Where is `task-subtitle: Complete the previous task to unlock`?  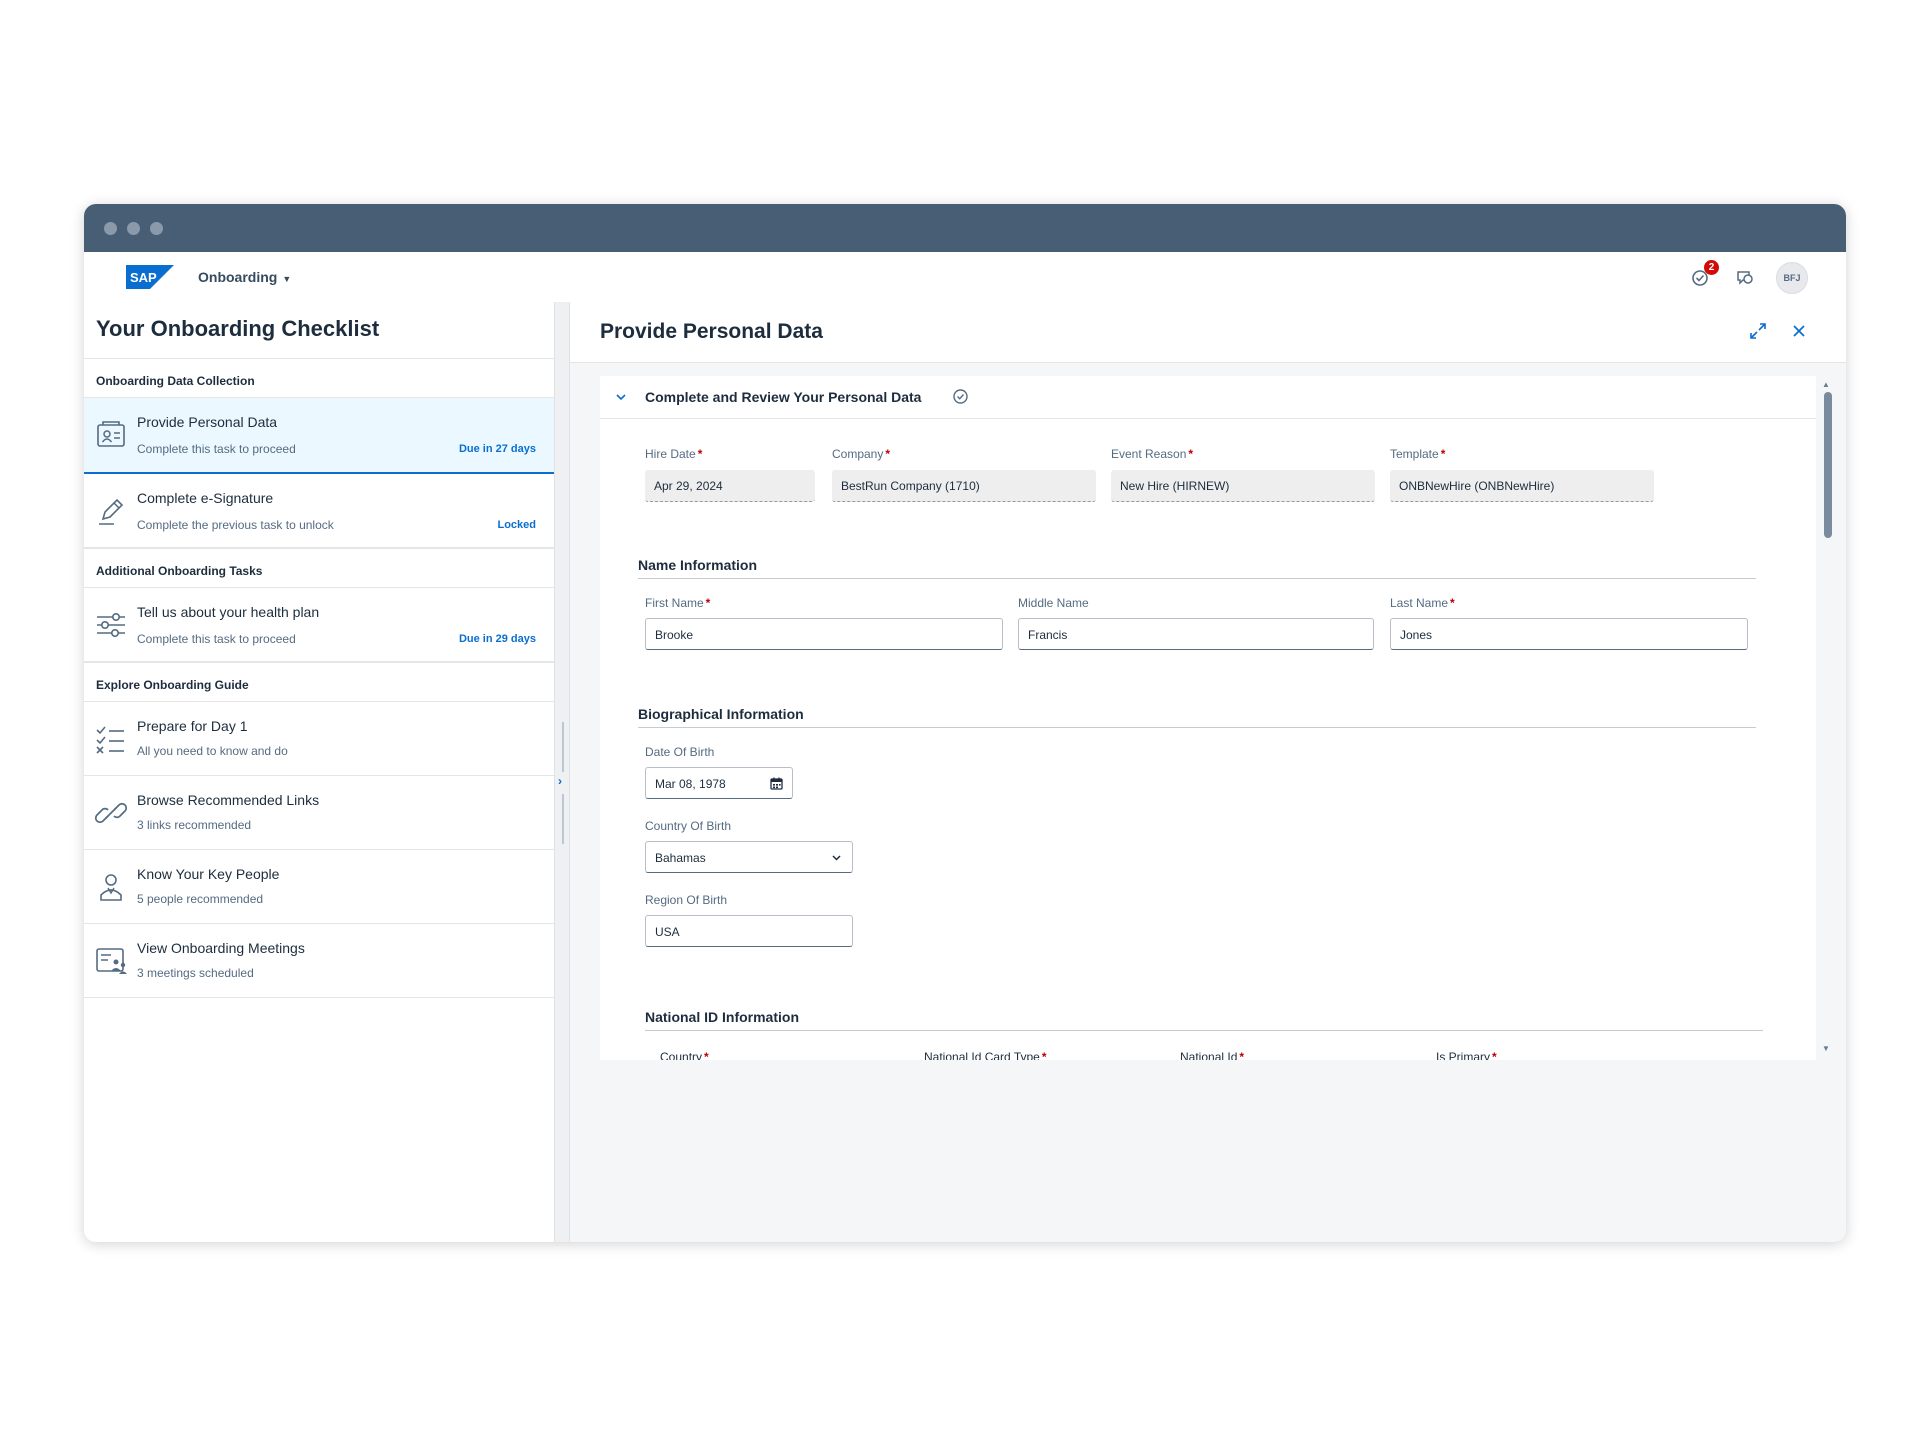 task-subtitle: Complete the previous task to unlock is located at coordinates (235, 525).